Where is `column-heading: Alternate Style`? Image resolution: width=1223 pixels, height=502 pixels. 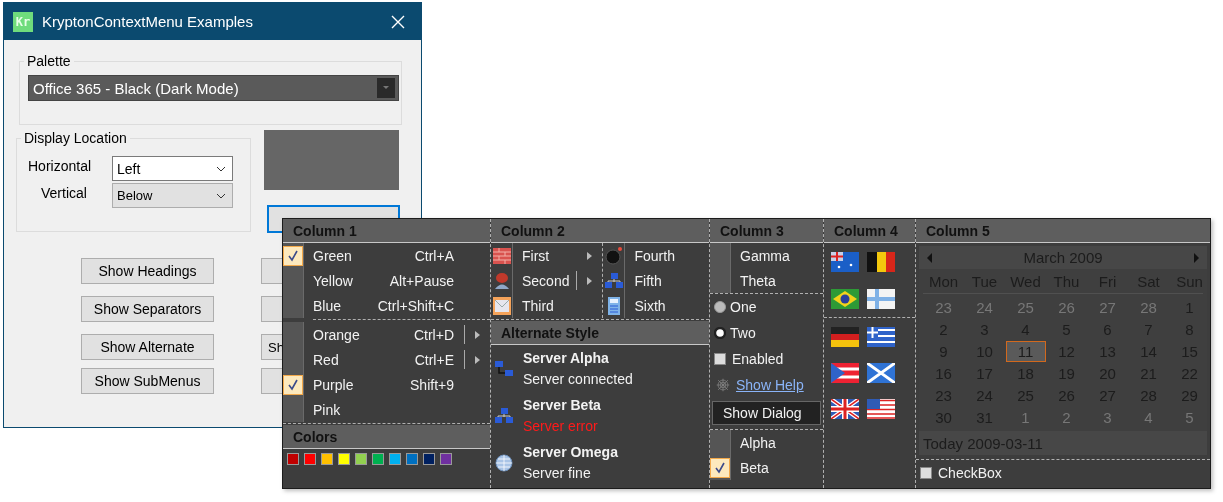 column-heading: Alternate Style is located at coordinates (600, 333).